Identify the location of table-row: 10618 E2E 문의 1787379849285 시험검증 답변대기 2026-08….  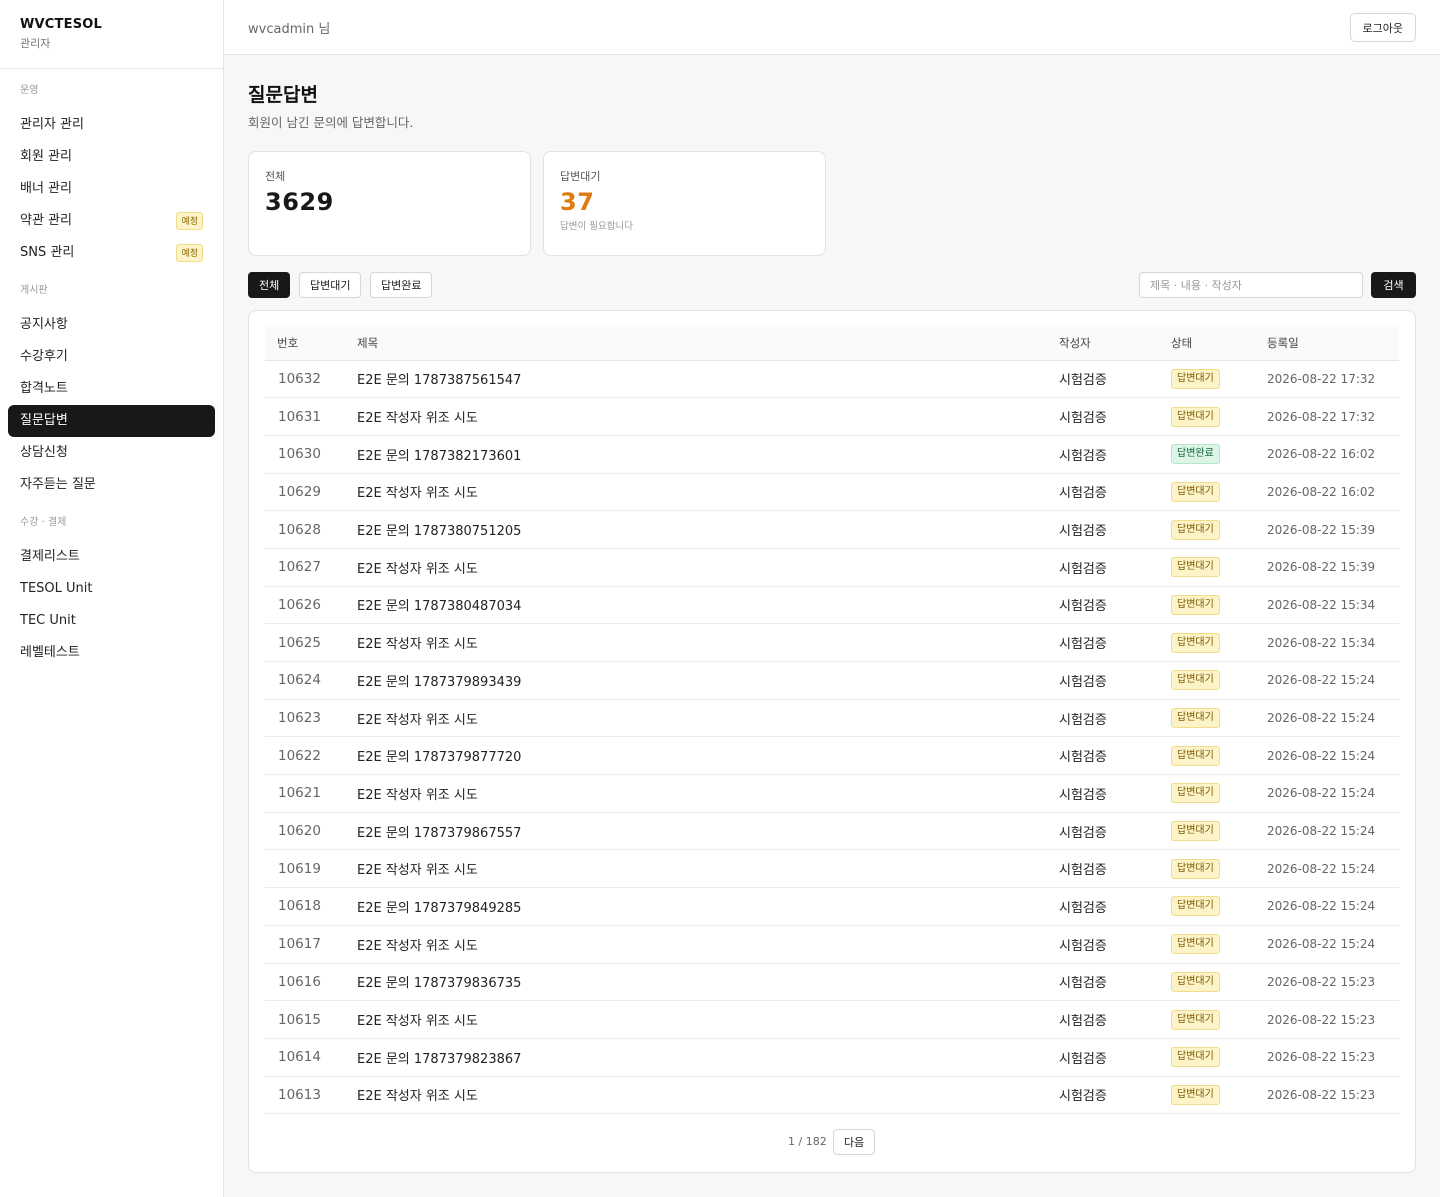
(832, 907).